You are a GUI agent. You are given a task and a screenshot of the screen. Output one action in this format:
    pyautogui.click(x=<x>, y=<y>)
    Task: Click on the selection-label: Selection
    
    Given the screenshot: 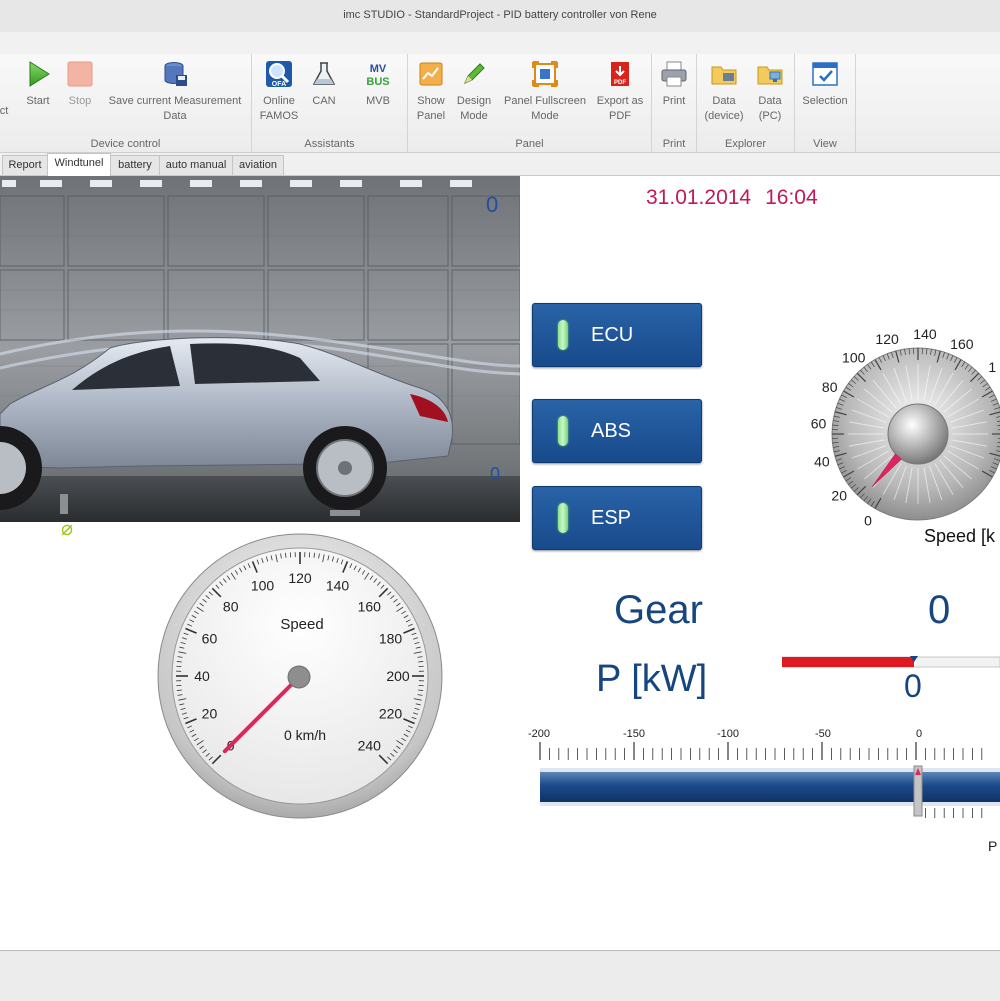 What is the action you would take?
    pyautogui.click(x=824, y=101)
    